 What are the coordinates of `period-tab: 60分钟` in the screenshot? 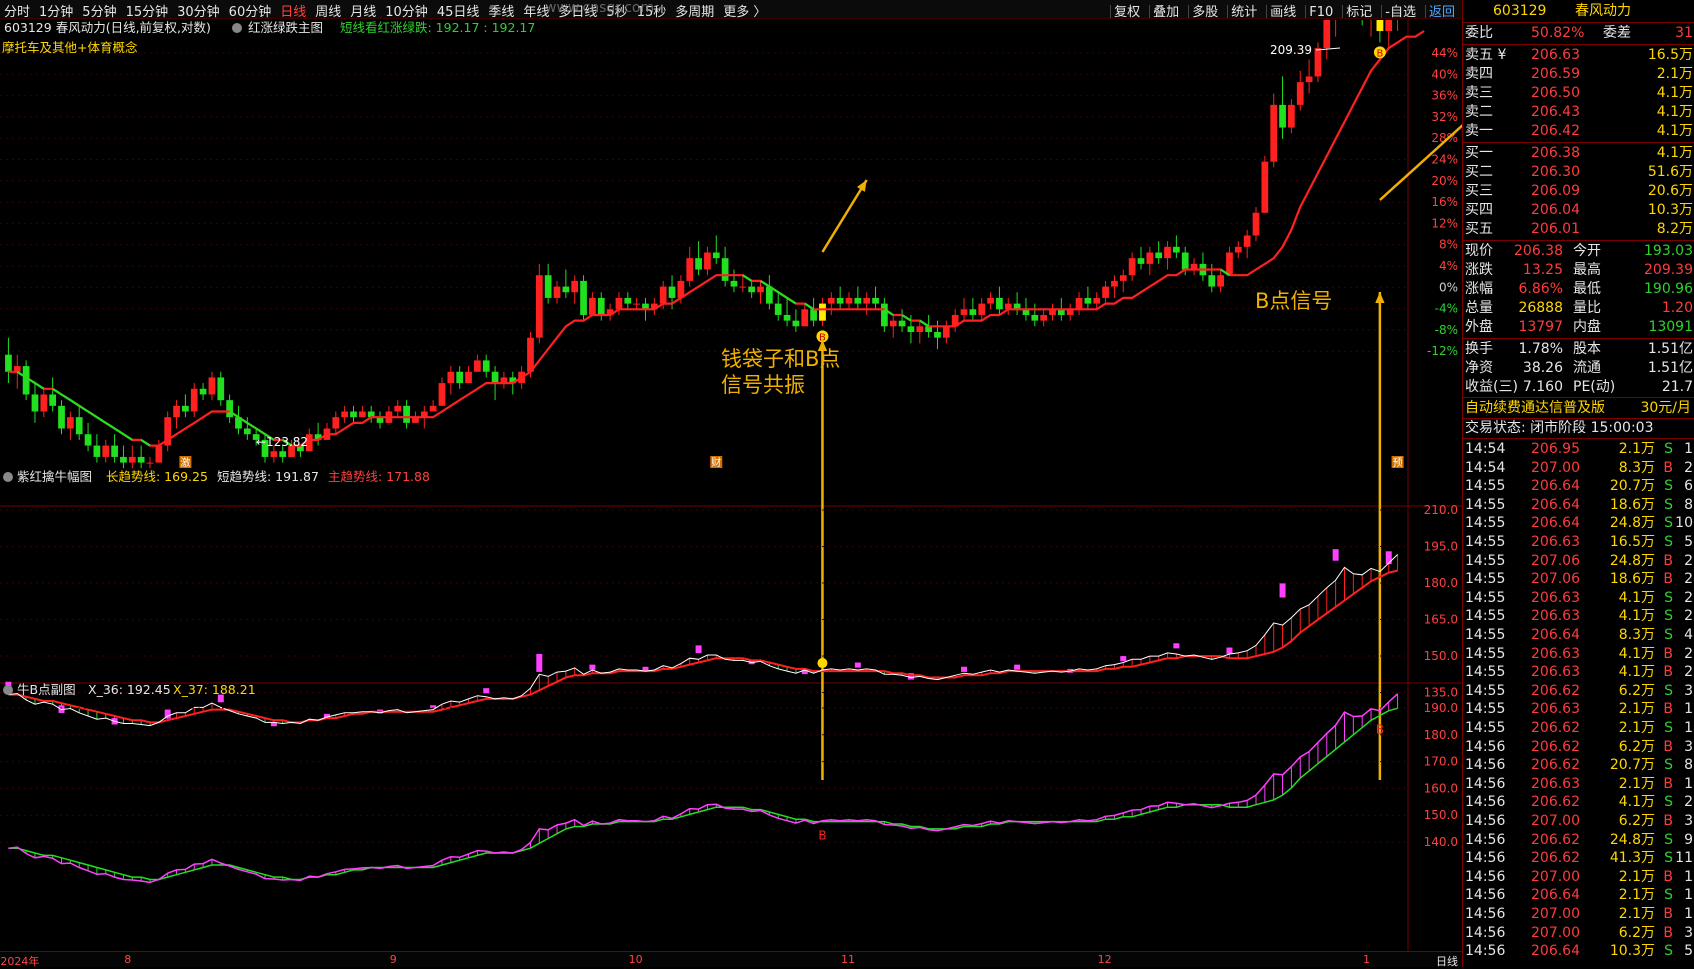 It's located at (250, 11).